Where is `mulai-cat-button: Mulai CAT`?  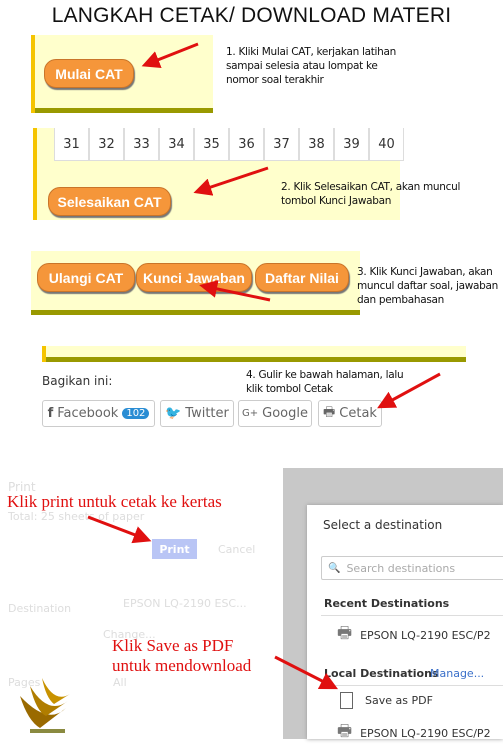 mulai-cat-button: Mulai CAT is located at coordinates (89, 73).